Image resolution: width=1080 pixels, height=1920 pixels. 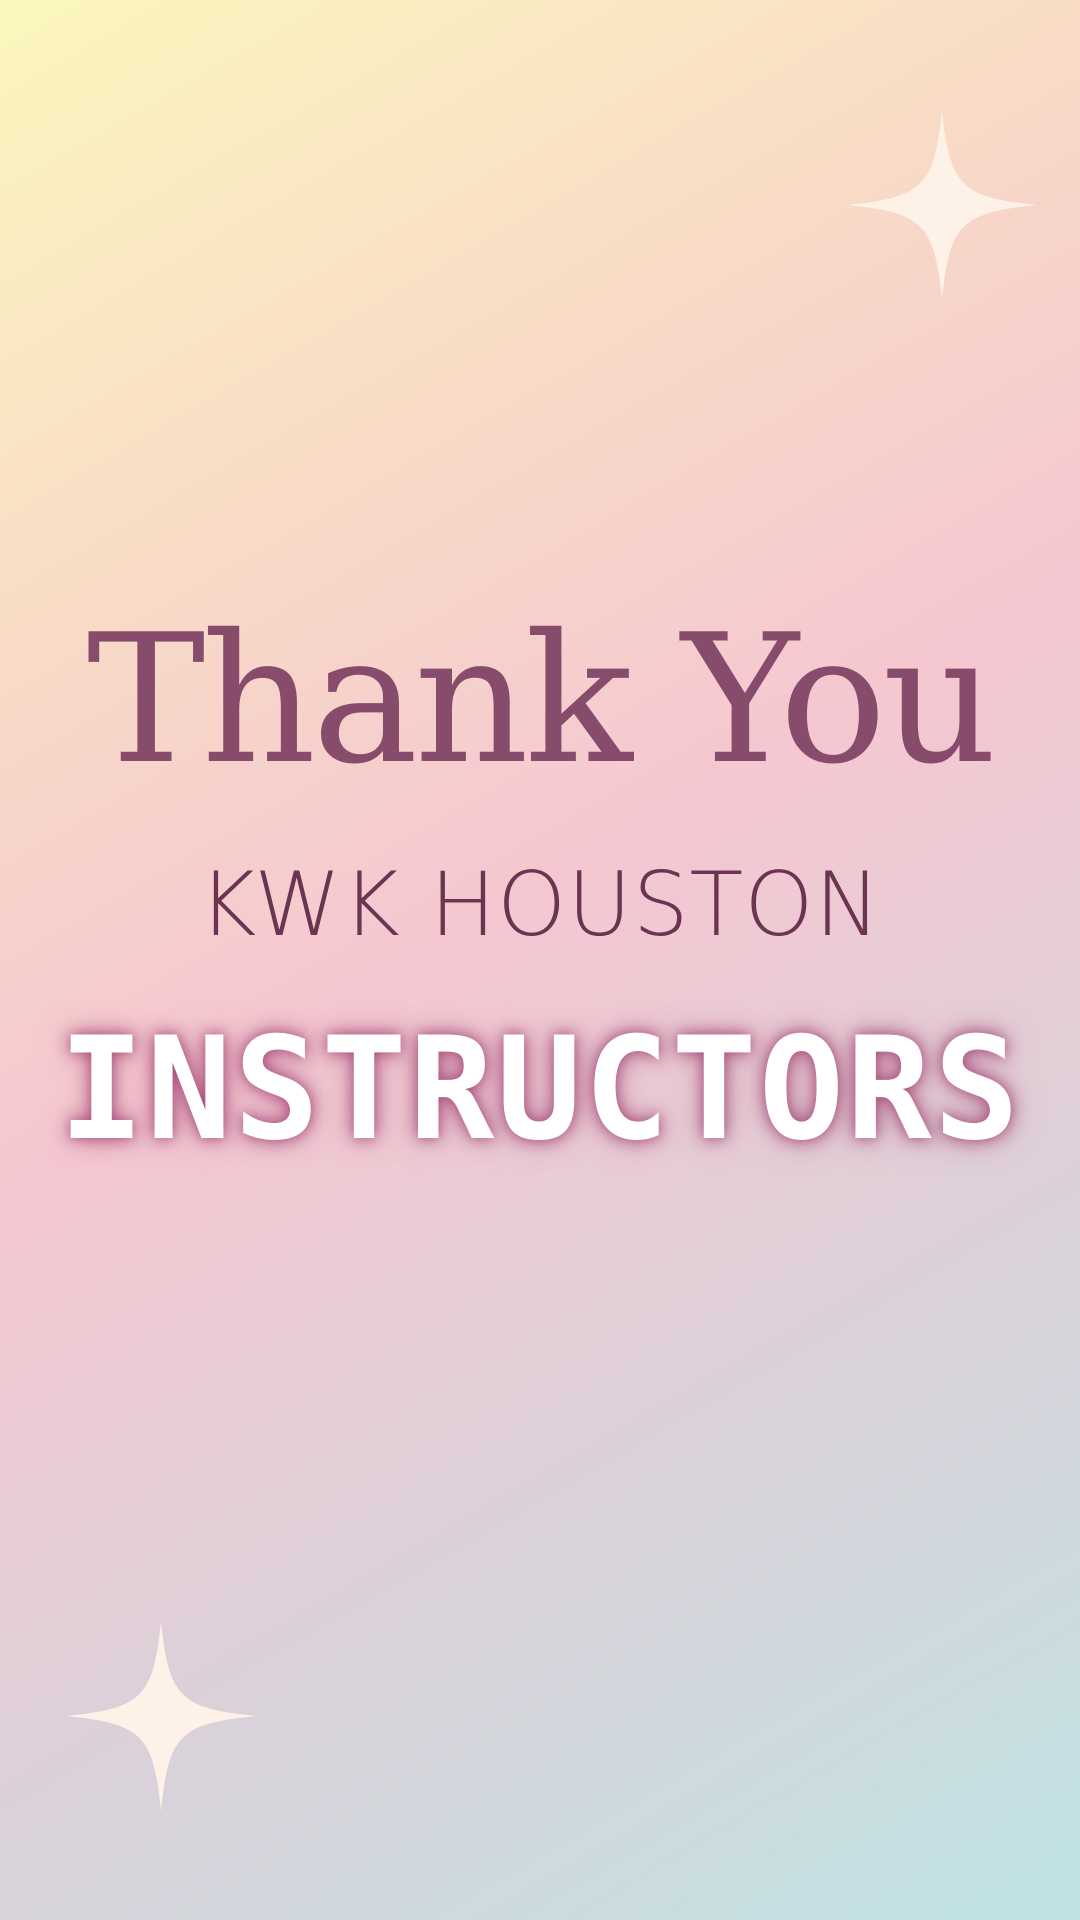 I want to click on subtitle: KWK HOUSTON, so click(x=540, y=904).